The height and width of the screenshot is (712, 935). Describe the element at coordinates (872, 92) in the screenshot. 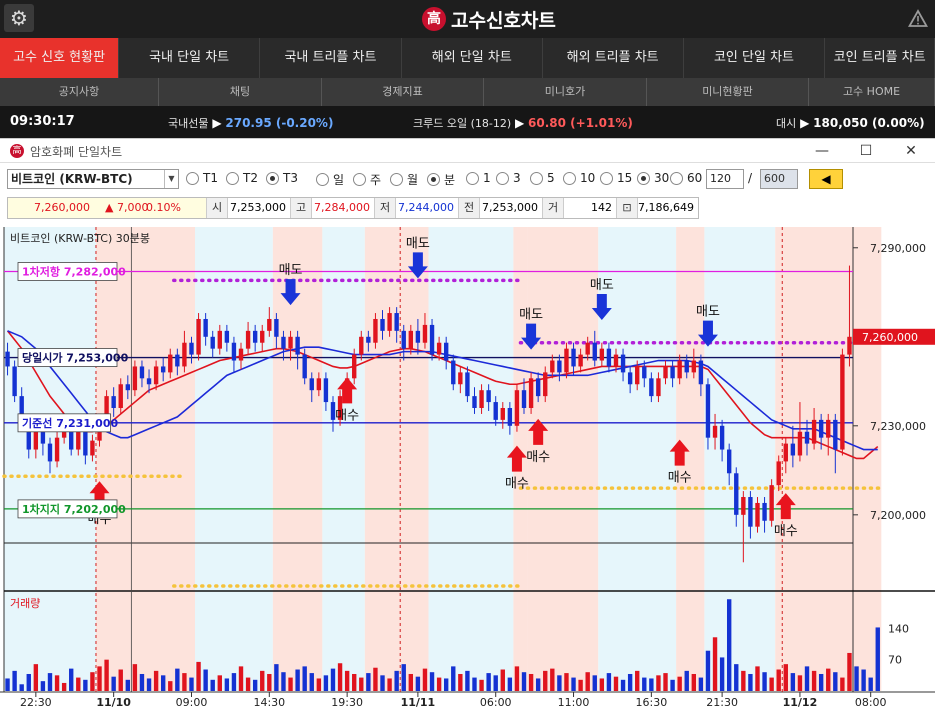

I see `subnav-tab-5: 고수 HOME` at that location.